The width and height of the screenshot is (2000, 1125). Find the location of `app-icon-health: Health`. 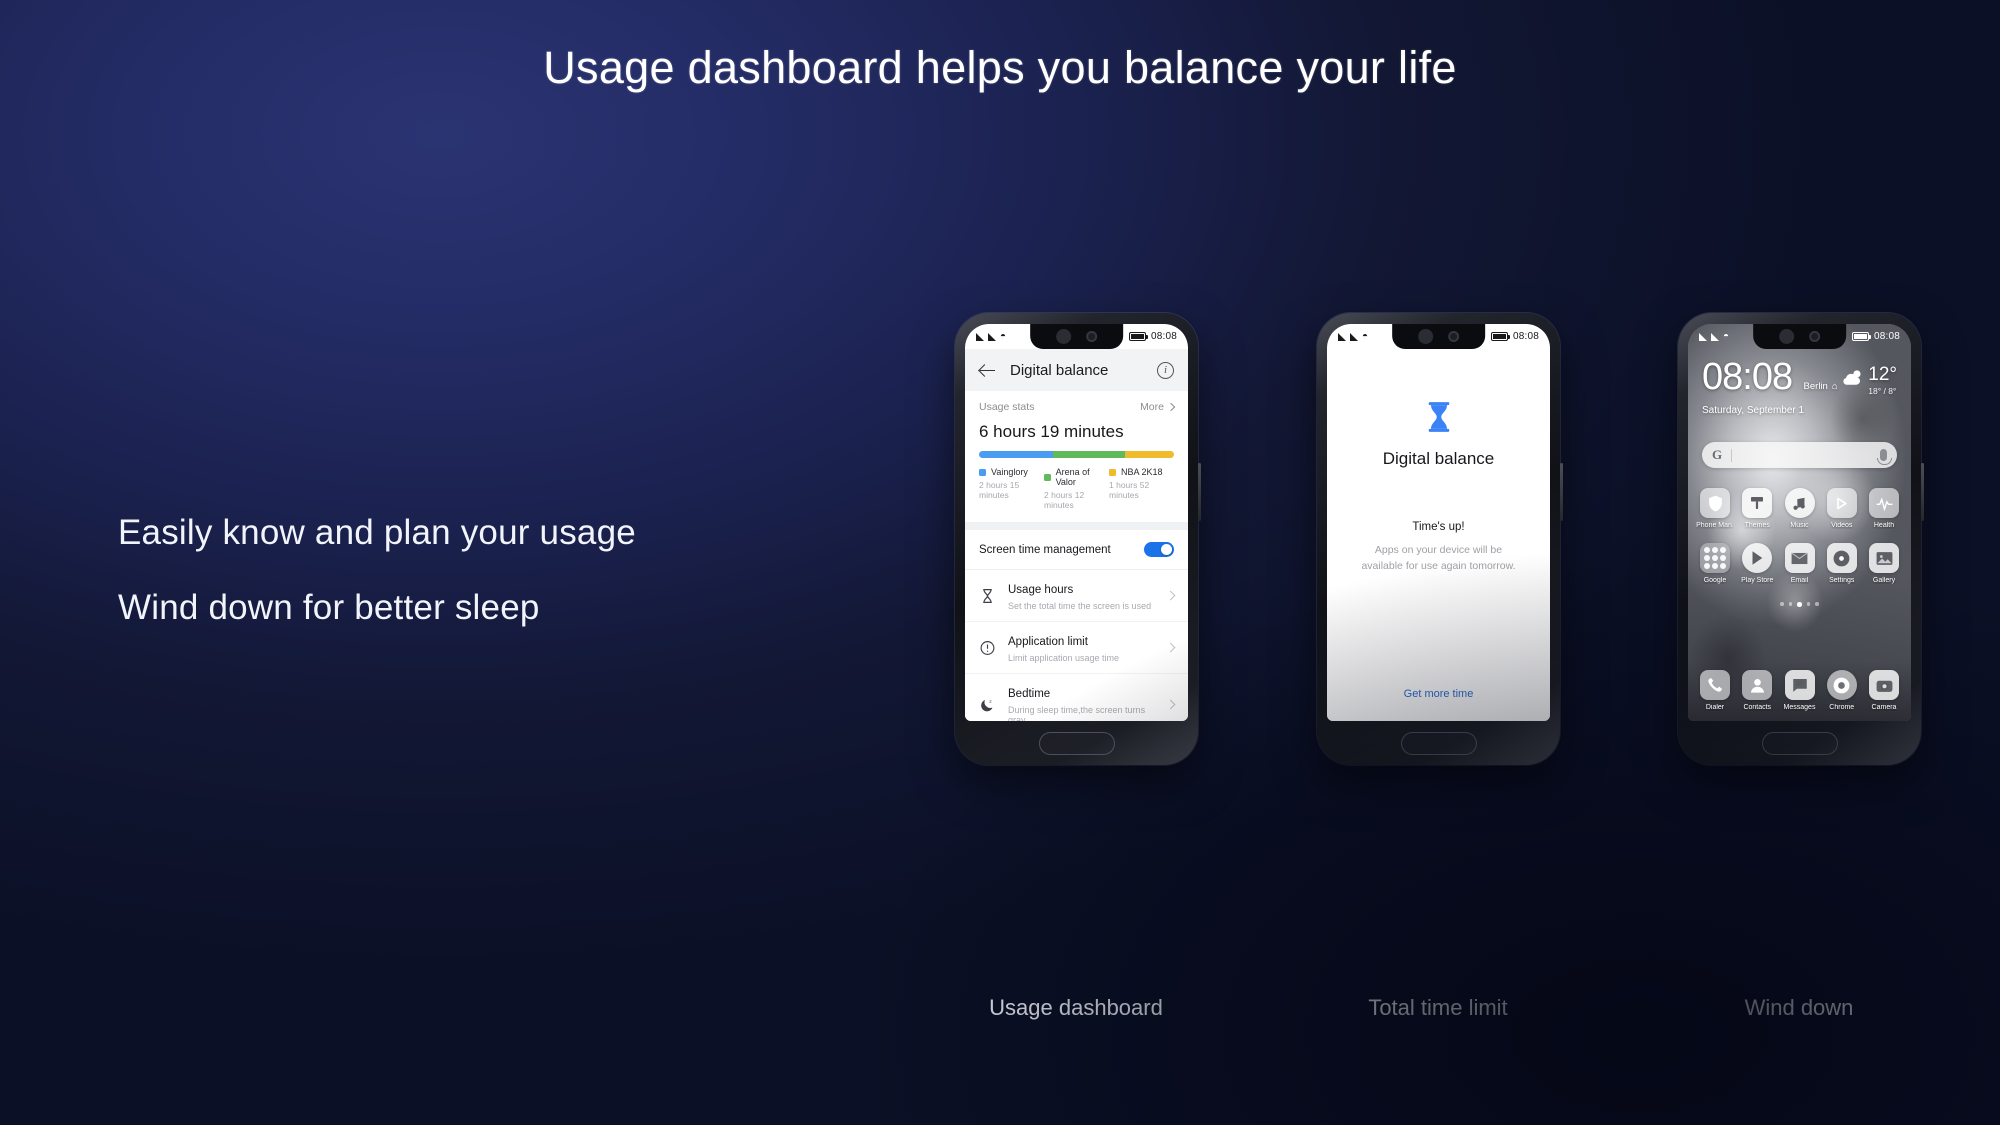

app-icon-health: Health is located at coordinates (1884, 508).